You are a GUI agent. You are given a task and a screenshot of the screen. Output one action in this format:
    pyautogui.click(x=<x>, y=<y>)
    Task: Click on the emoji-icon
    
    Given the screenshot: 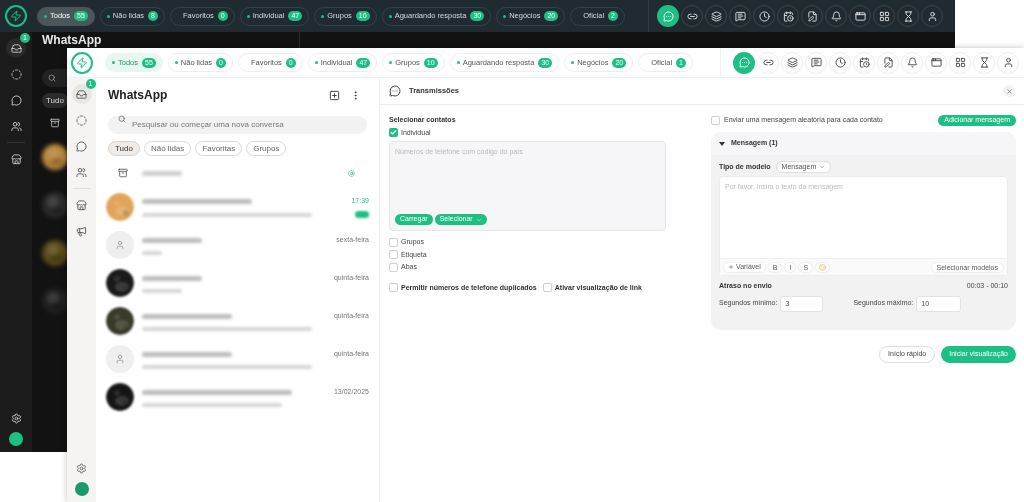 What is the action you would take?
    pyautogui.click(x=823, y=267)
    